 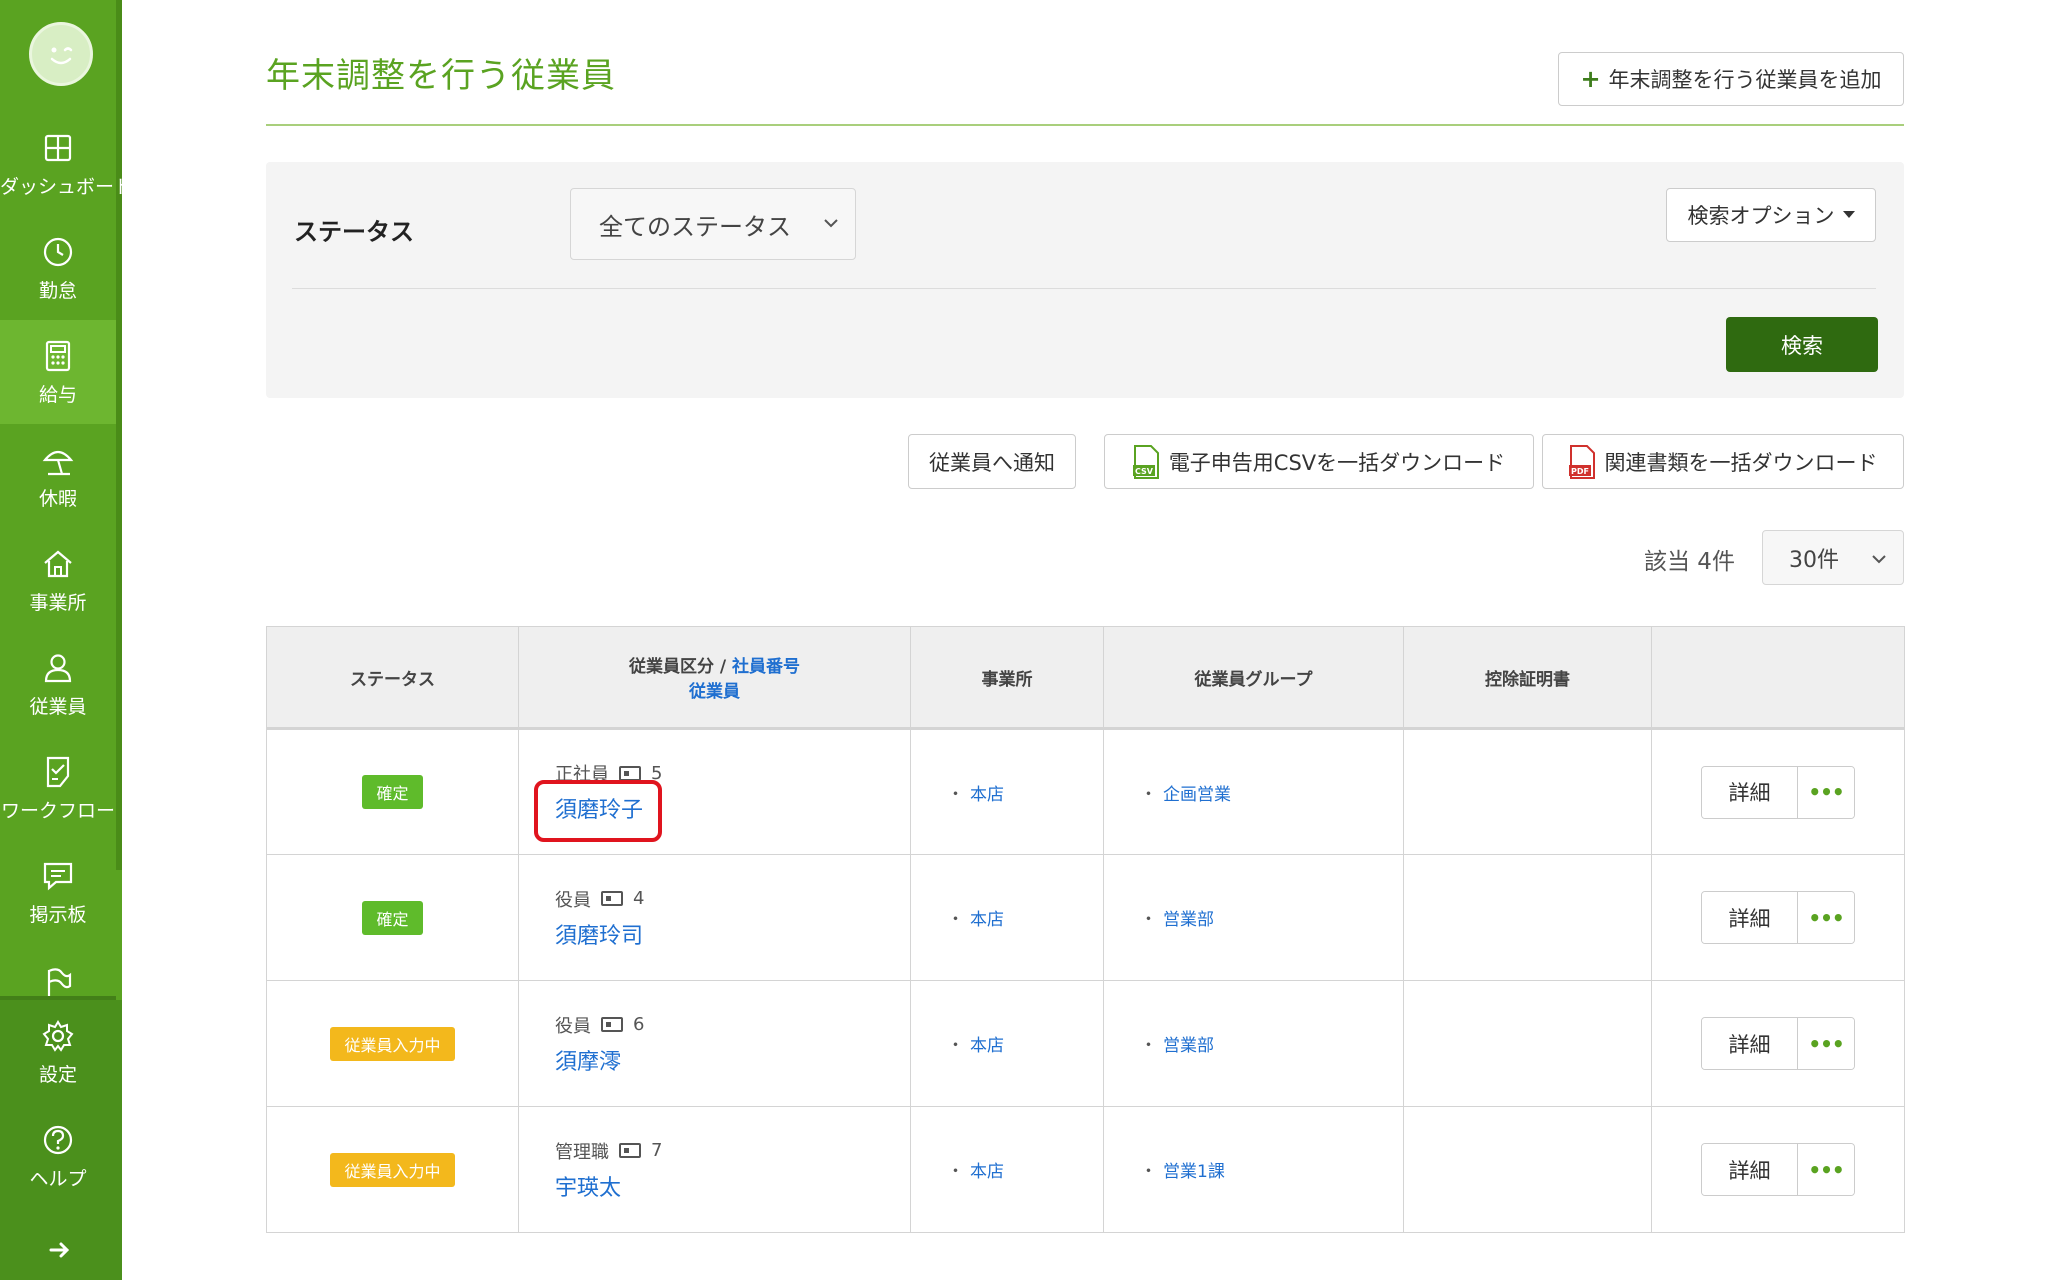 What do you see at coordinates (57, 291) in the screenshot?
I see `sidebar-item-label: 勤怠` at bounding box center [57, 291].